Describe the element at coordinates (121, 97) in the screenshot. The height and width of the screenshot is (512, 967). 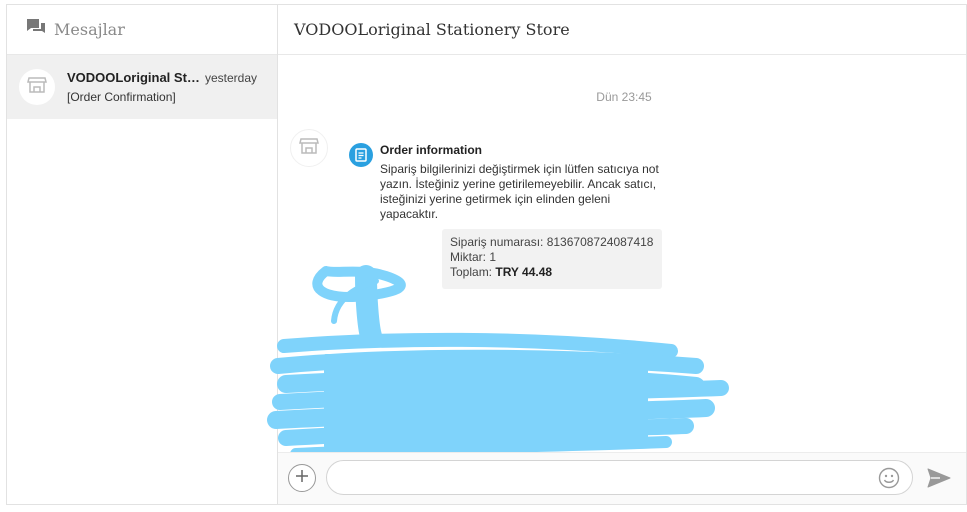
I see `conversation-preview: [Order Confirmation]` at that location.